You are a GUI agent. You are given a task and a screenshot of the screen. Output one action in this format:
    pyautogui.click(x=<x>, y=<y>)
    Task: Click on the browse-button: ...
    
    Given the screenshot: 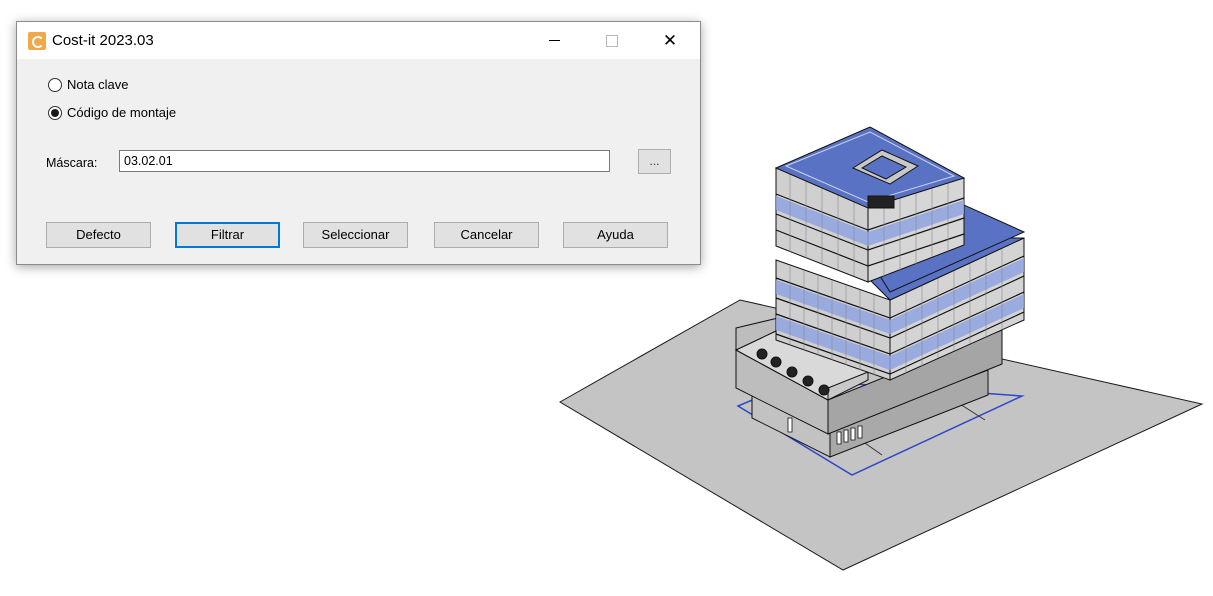 What is the action you would take?
    pyautogui.click(x=654, y=161)
    